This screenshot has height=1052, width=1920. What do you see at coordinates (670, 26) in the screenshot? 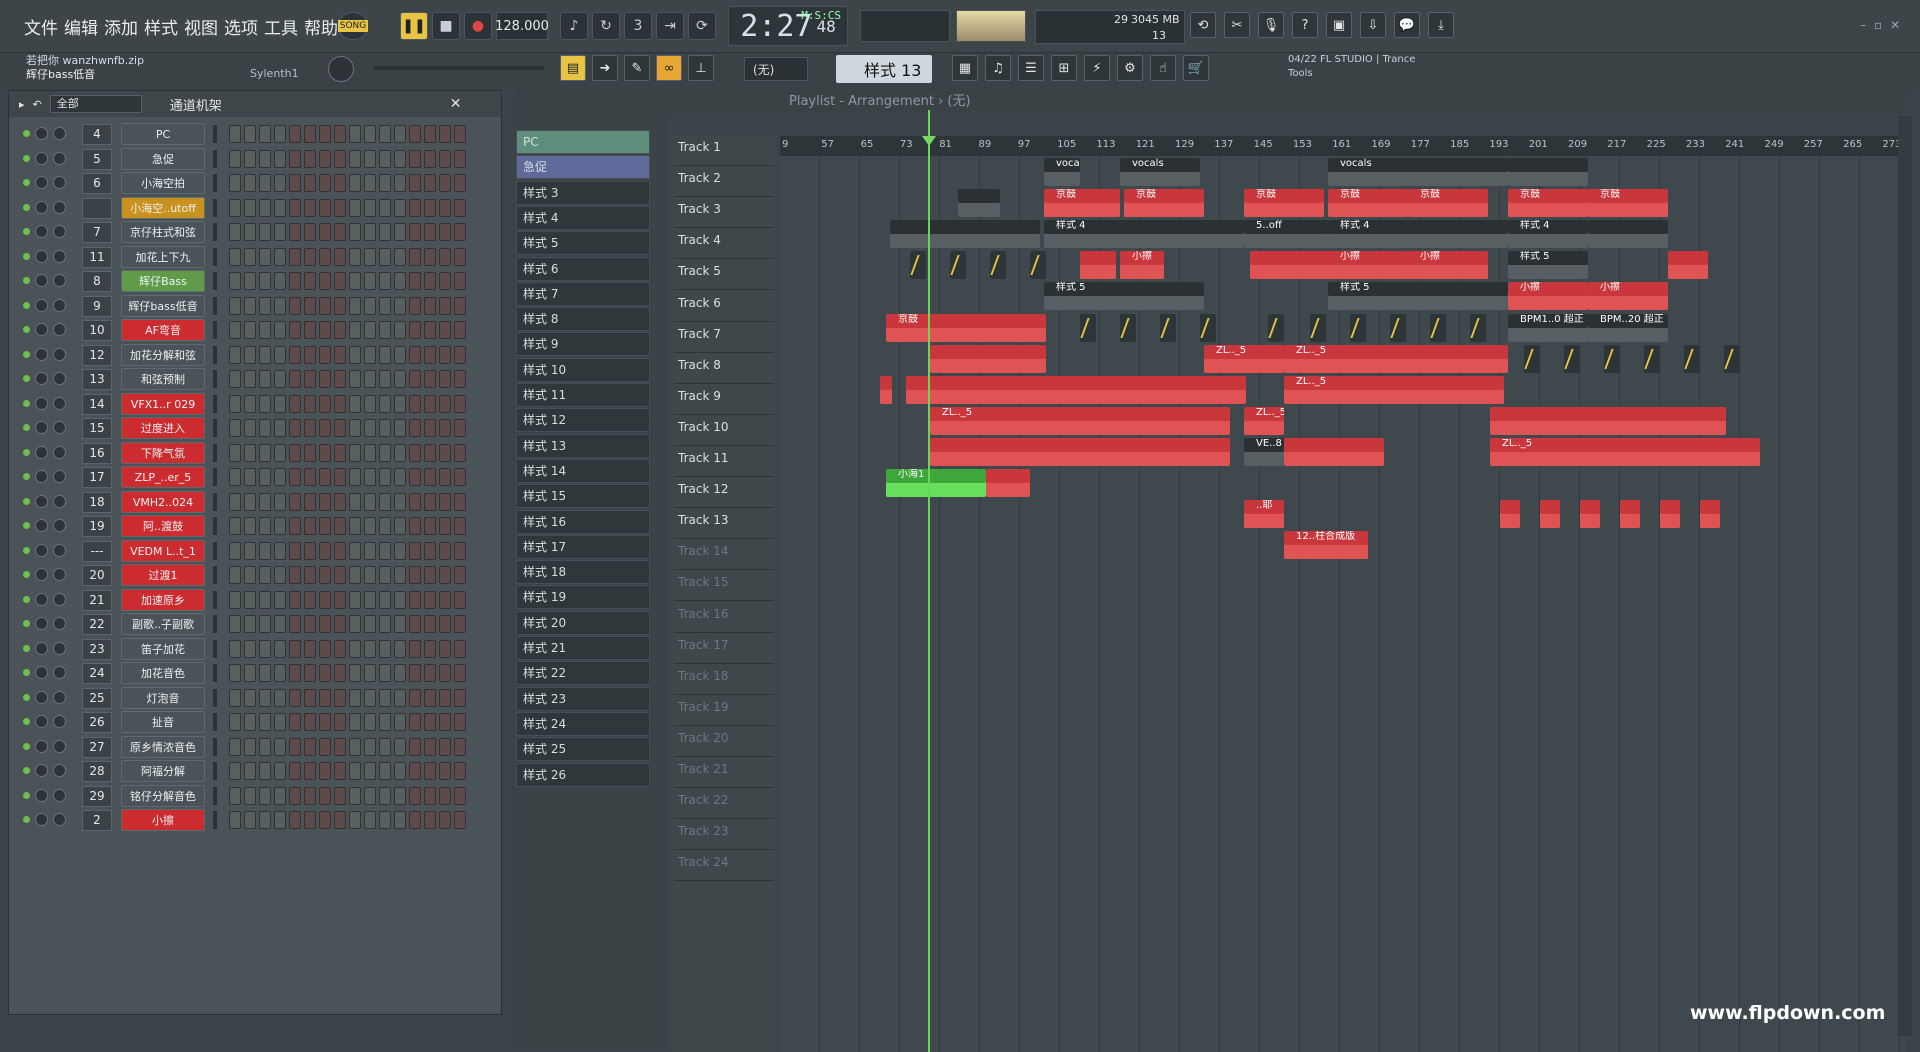
I see `step-edit-button: ⇥` at bounding box center [670, 26].